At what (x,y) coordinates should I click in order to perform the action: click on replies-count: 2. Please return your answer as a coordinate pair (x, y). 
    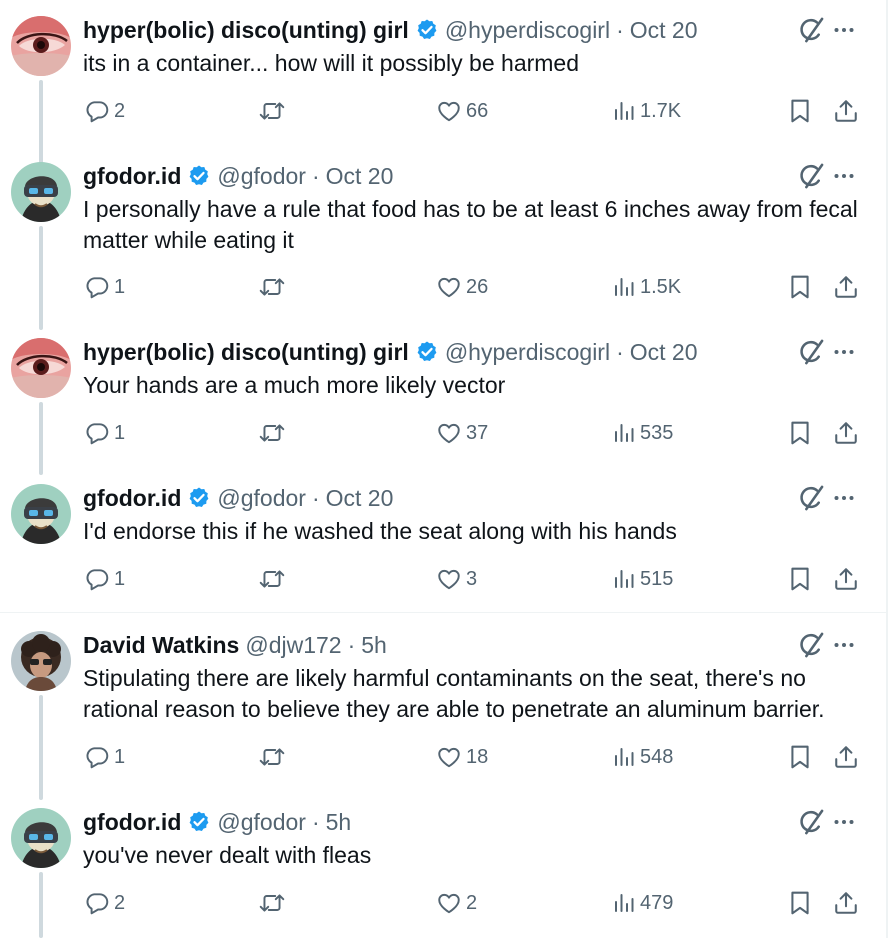
    Looking at the image, I should click on (120, 902).